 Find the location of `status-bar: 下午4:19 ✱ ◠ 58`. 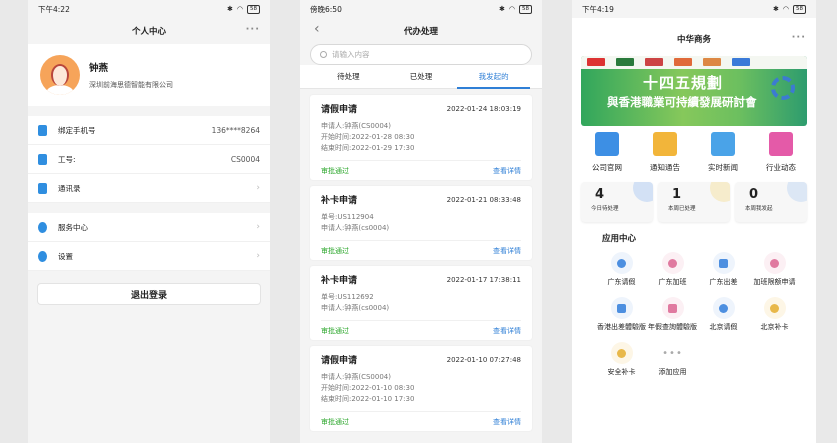

status-bar: 下午4:19 ✱ ◠ 58 is located at coordinates (694, 9).